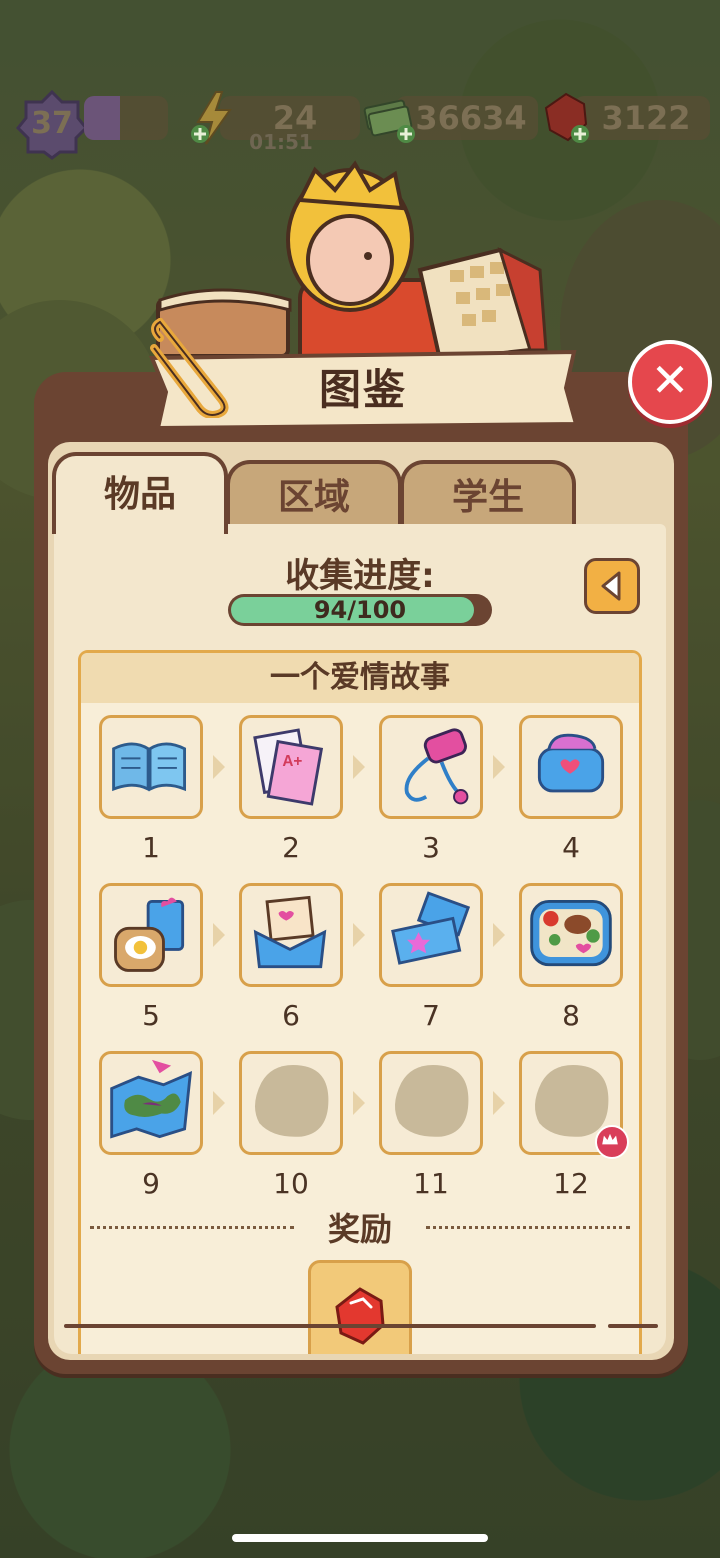  What do you see at coordinates (292, 761) in the screenshot?
I see `svg-text: A+` at bounding box center [292, 761].